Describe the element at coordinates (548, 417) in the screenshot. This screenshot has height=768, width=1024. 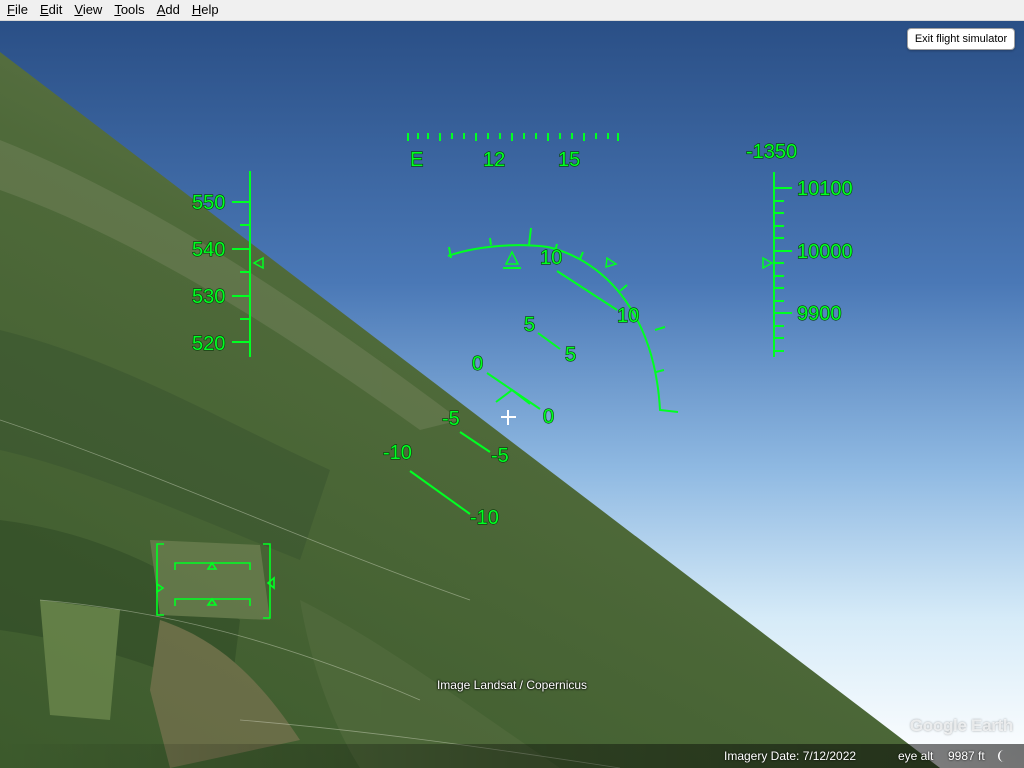
I see `pitch-label-0-right: 0` at that location.